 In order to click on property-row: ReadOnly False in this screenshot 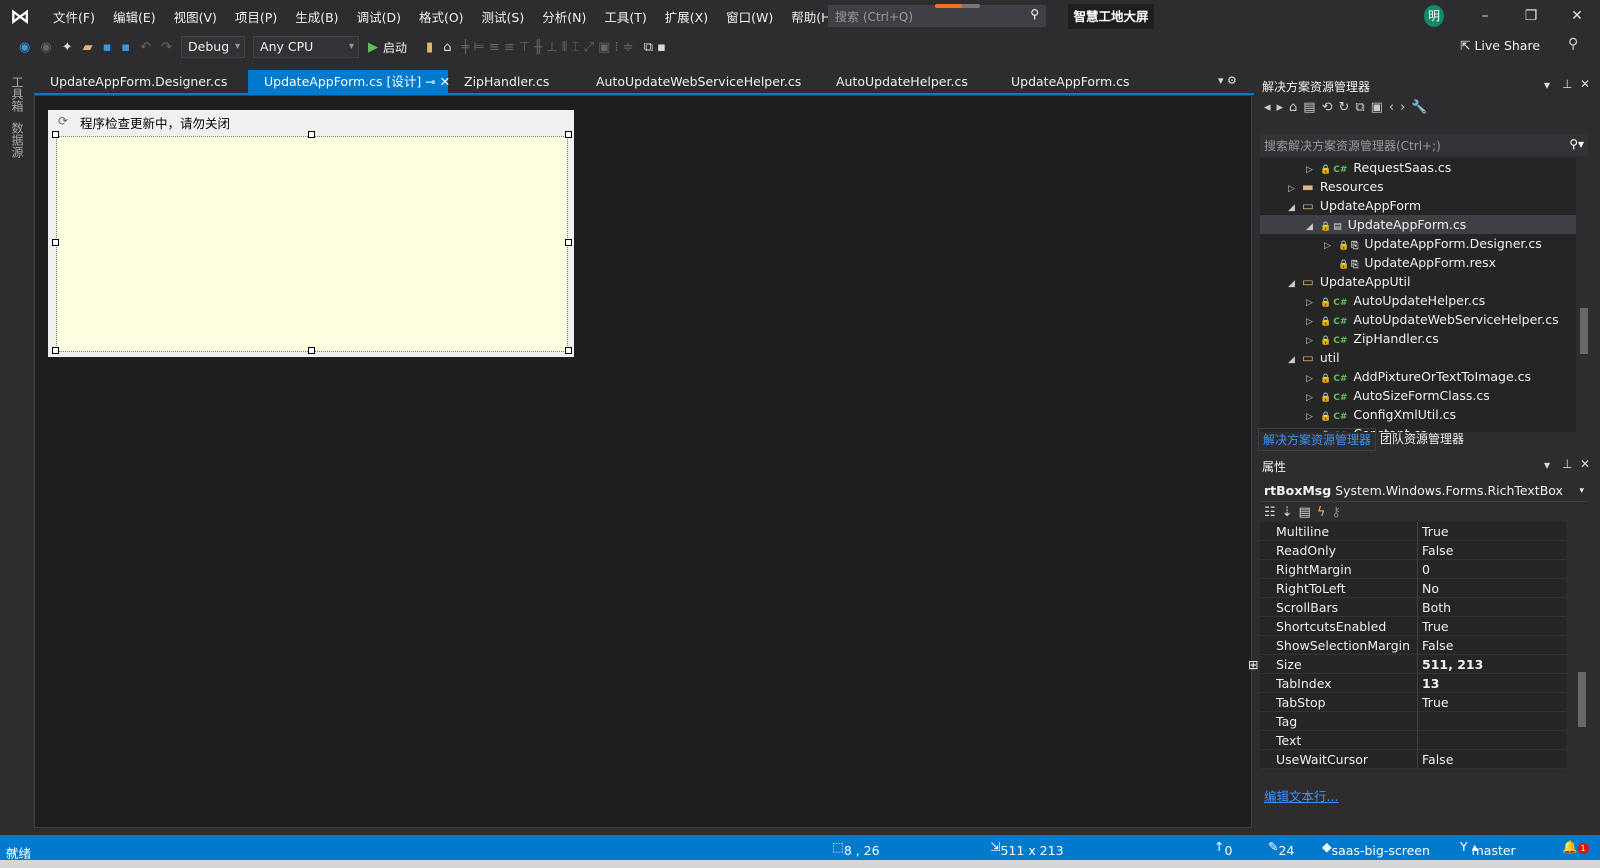, I will do `click(1413, 550)`.